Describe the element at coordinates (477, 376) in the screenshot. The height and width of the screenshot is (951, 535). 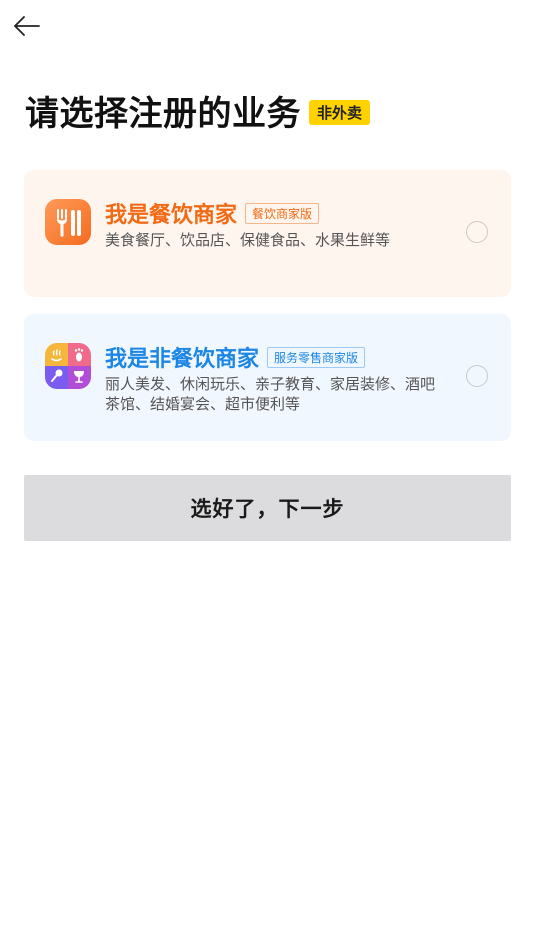
I see `radio-button-nonfood` at that location.